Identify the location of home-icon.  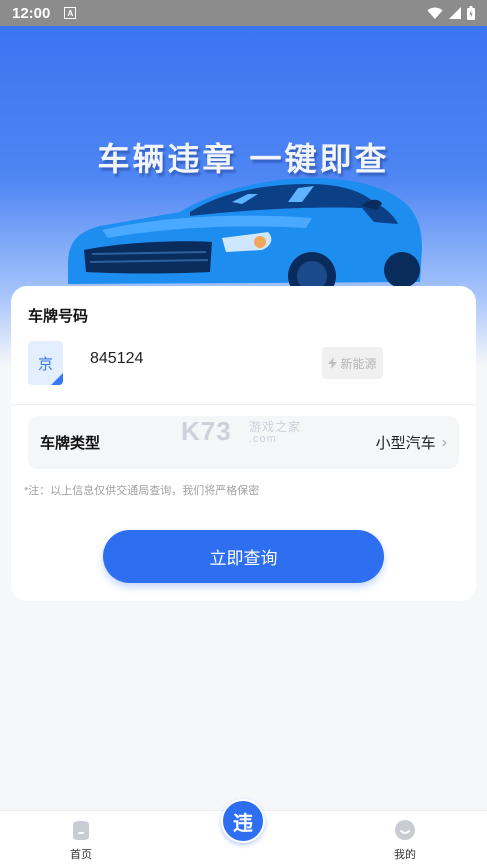
(81, 830).